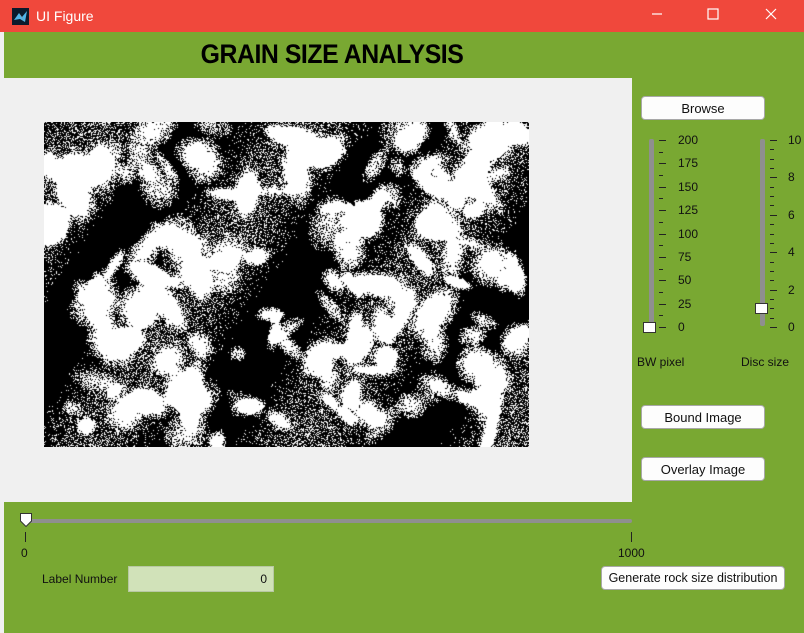  What do you see at coordinates (761, 309) in the screenshot?
I see `disc-slider-thumb` at bounding box center [761, 309].